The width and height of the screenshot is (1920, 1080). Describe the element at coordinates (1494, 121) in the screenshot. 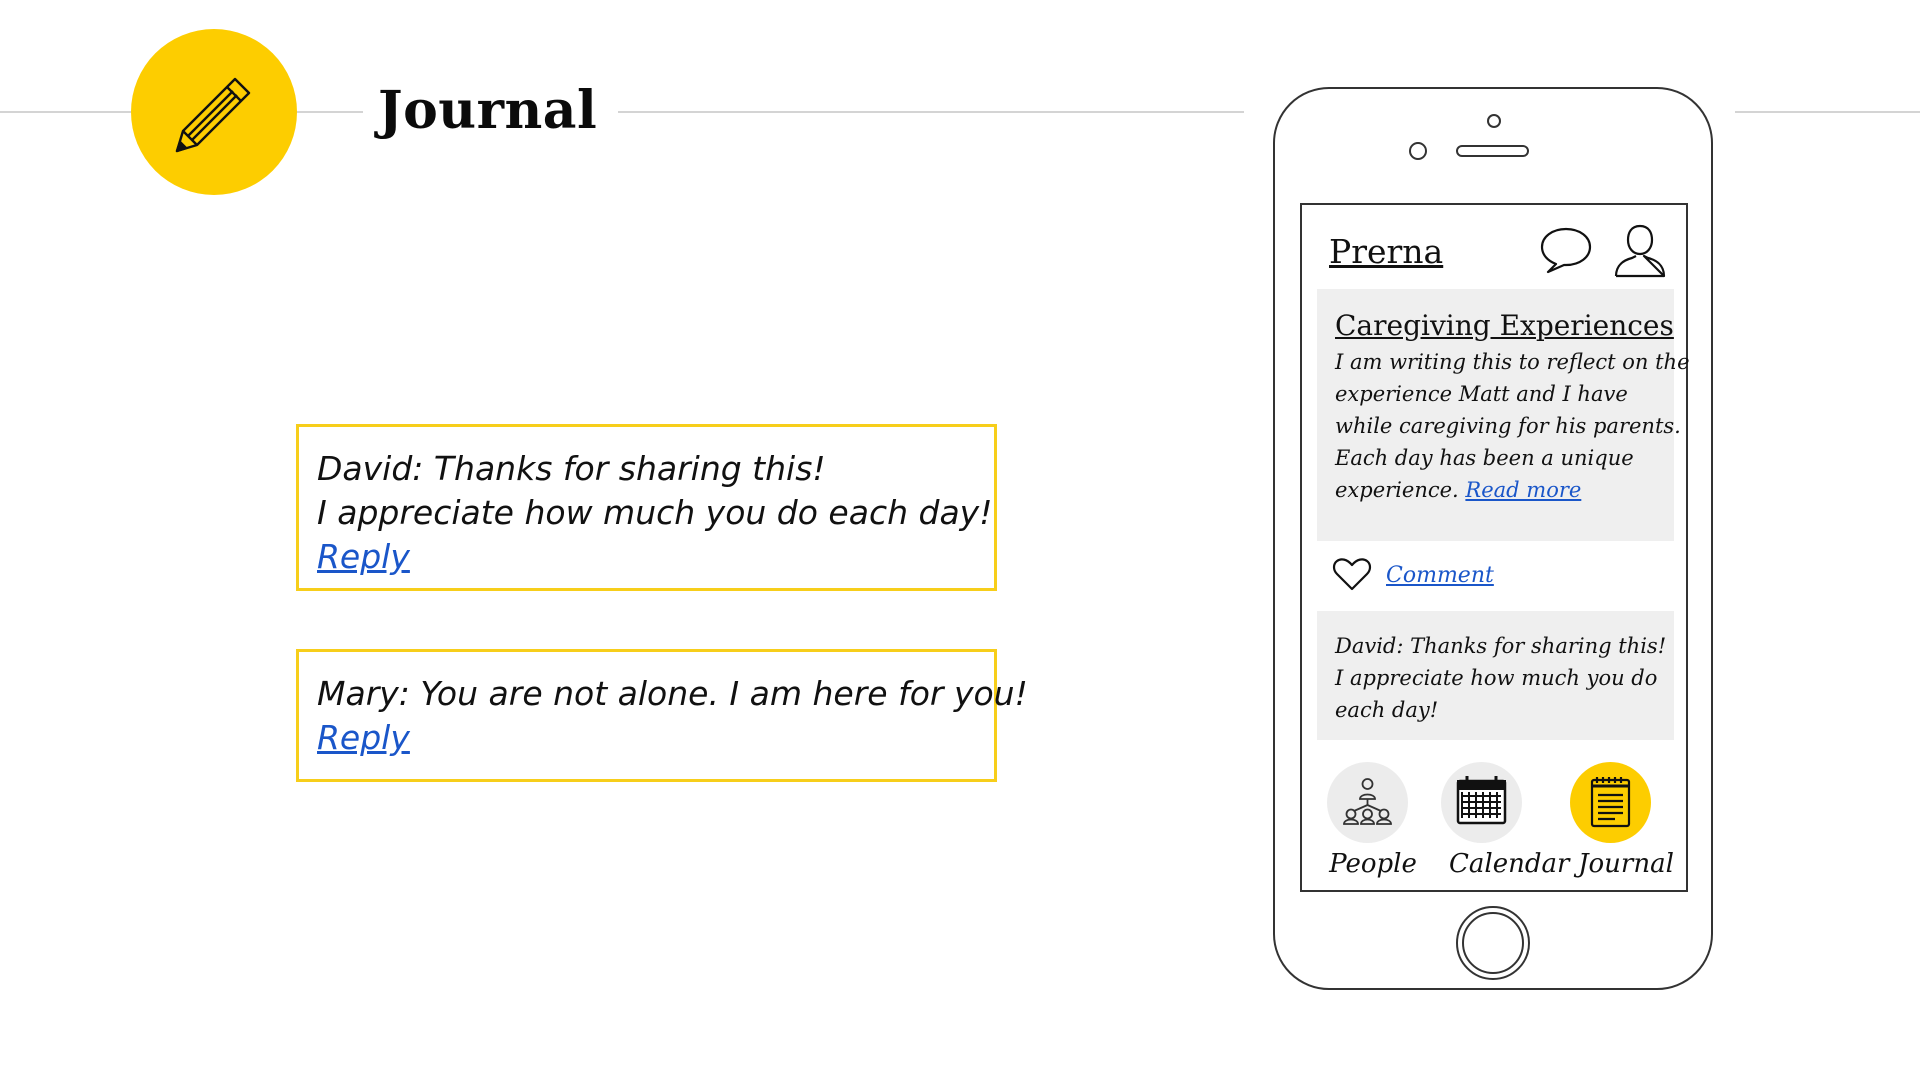

I see `phone-sensor` at that location.